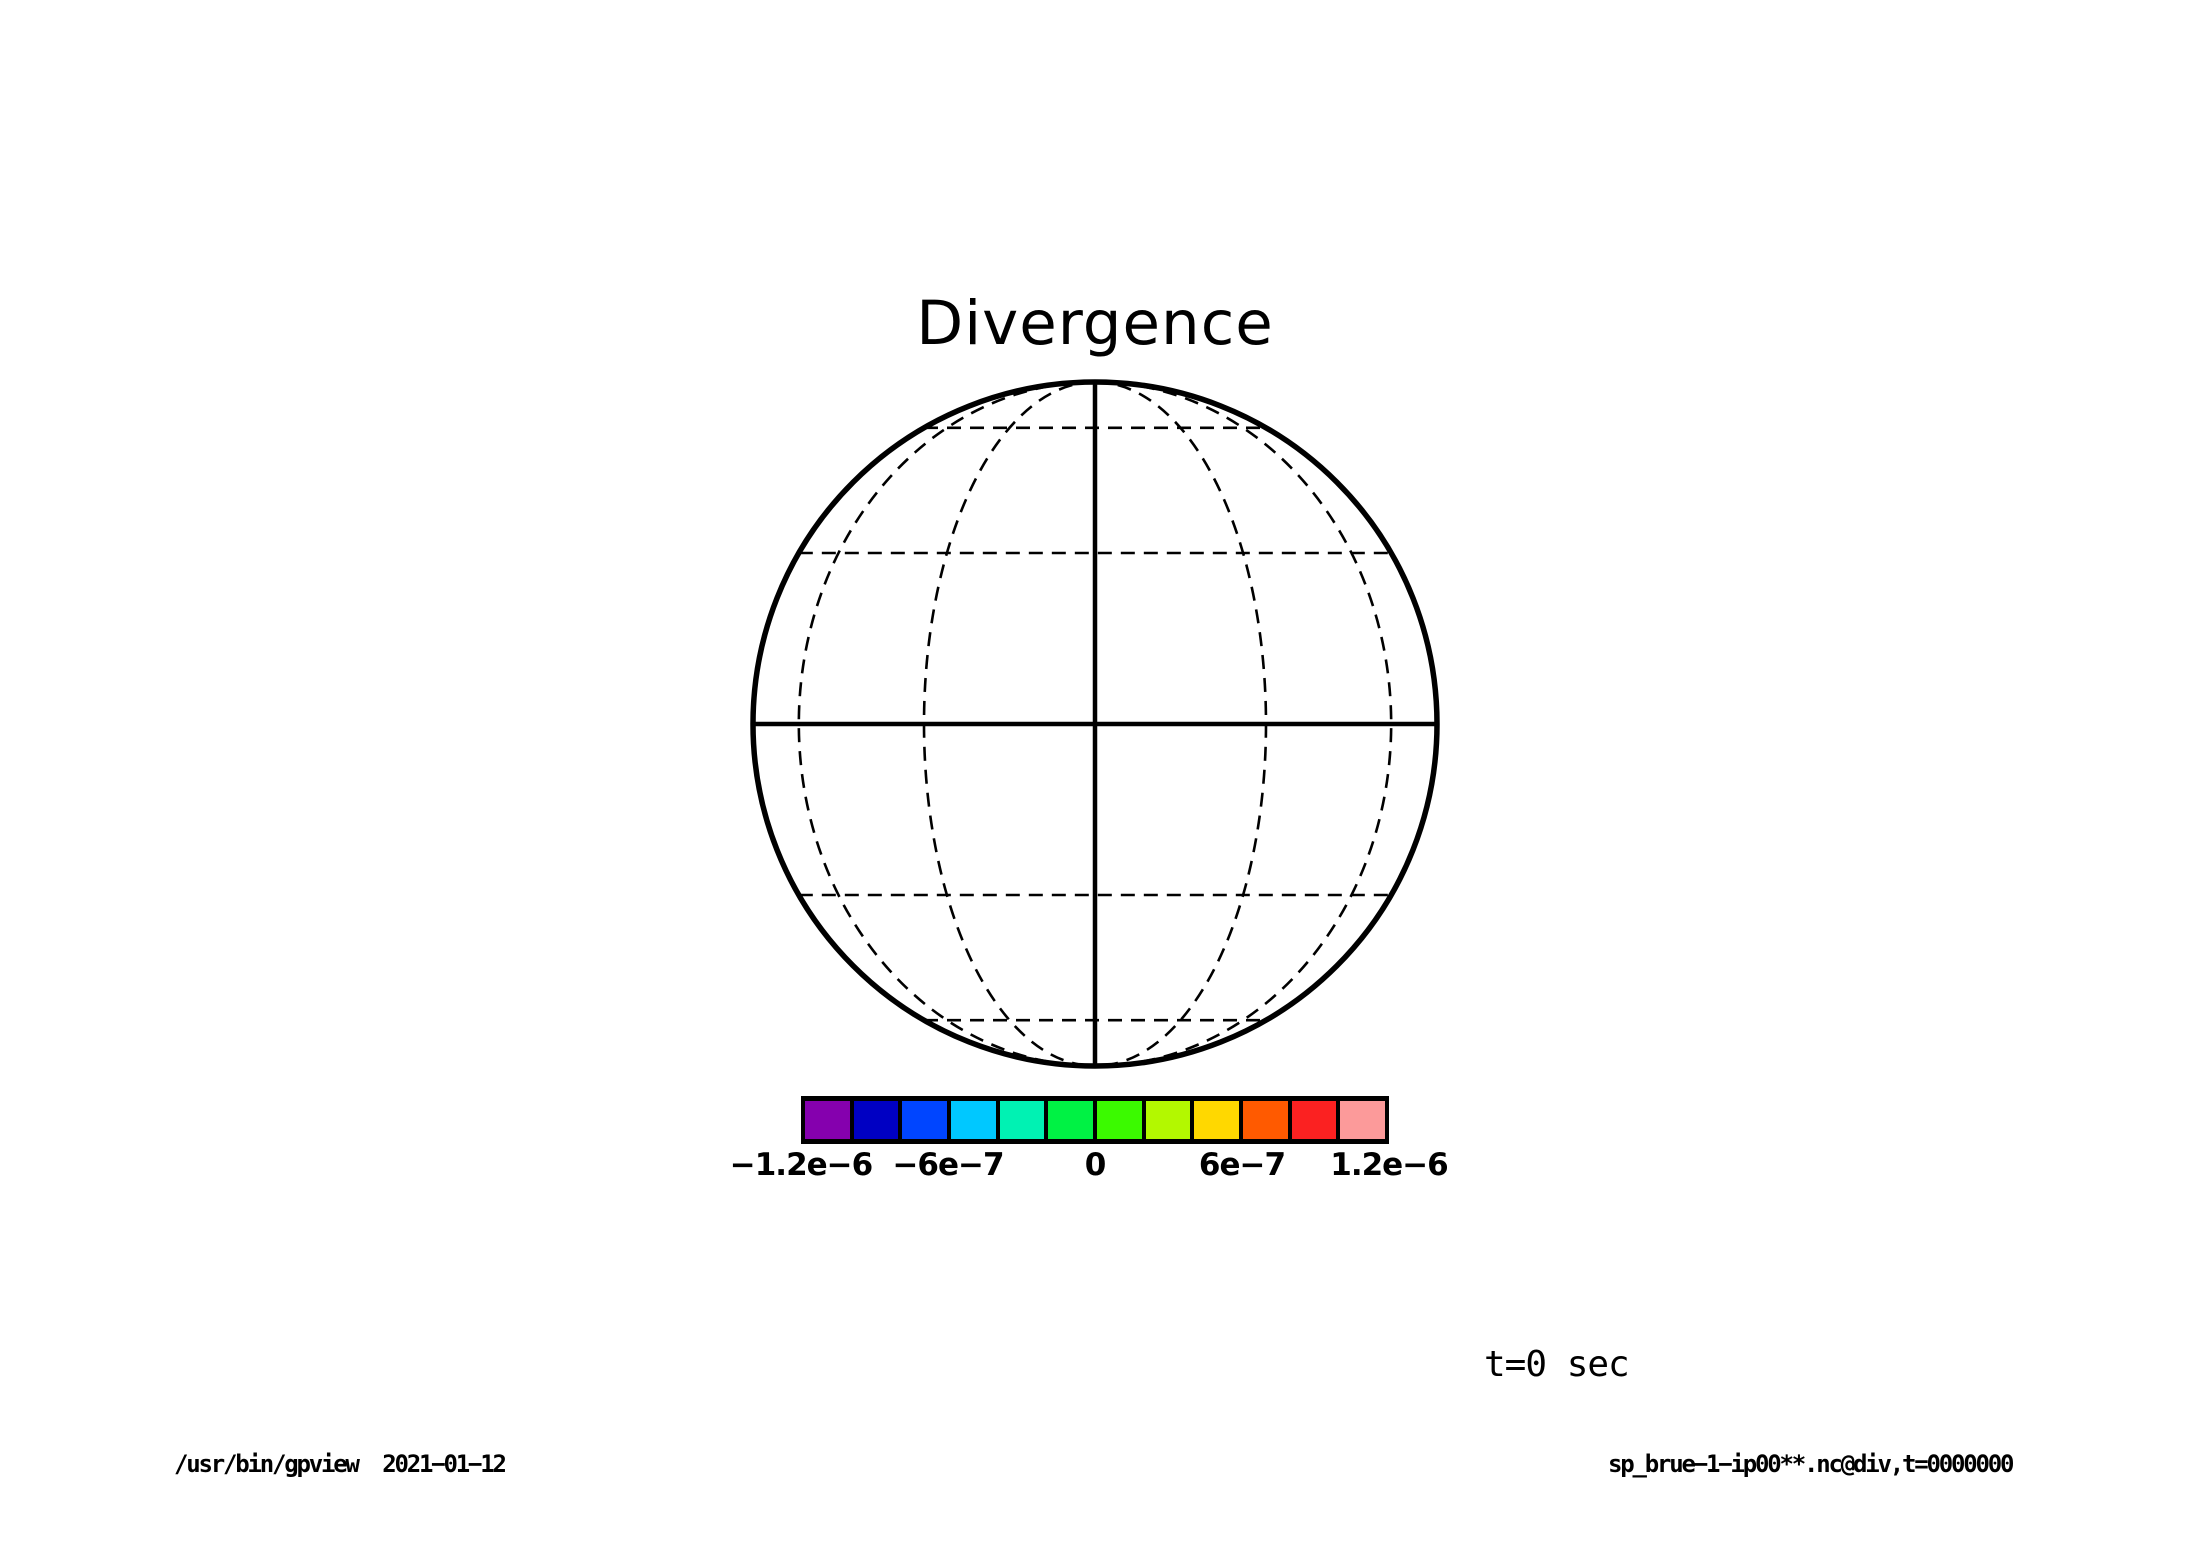  I want to click on colorbar-tick-label: −6e−7, so click(948, 1165).